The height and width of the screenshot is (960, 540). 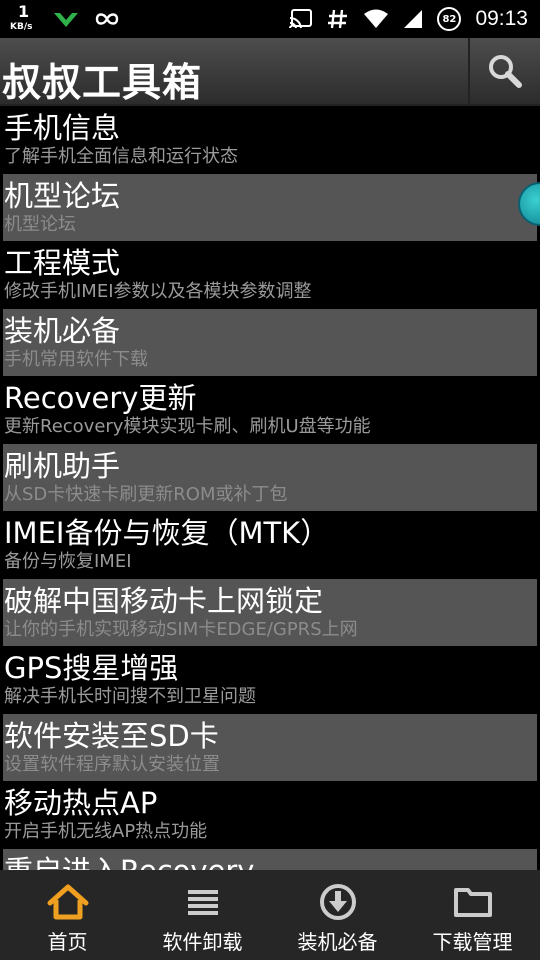 What do you see at coordinates (91, 668) in the screenshot?
I see `item-title: GPS搜星增强` at bounding box center [91, 668].